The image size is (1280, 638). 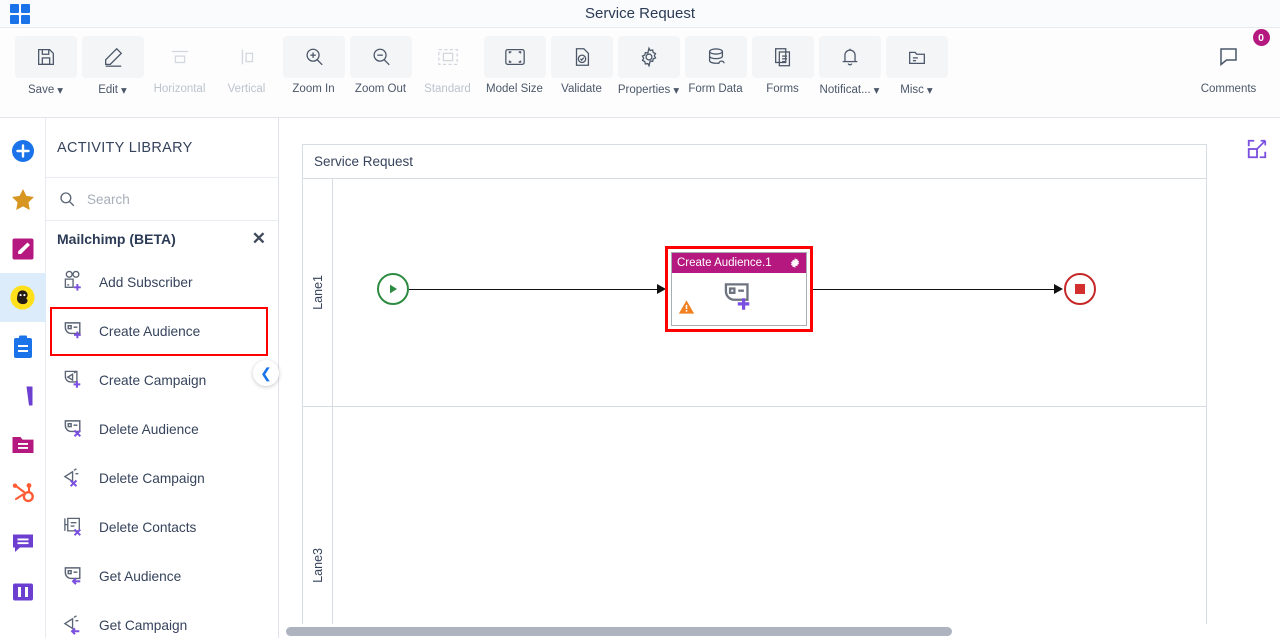 I want to click on search-input, so click(x=160, y=199).